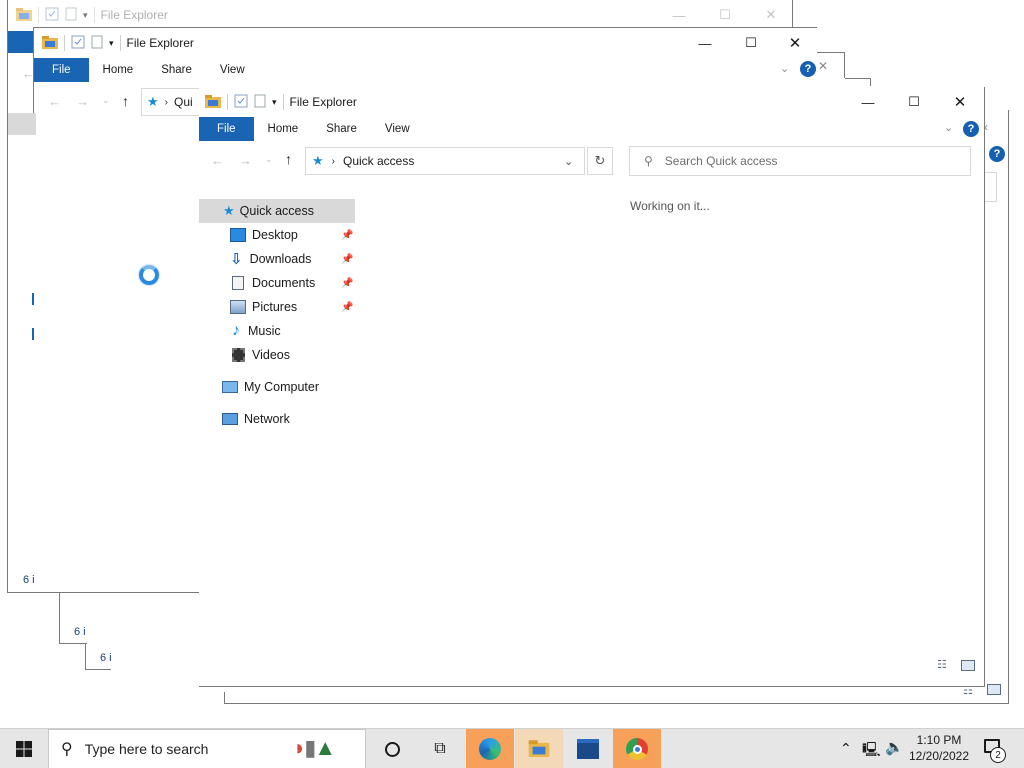 This screenshot has height=768, width=1024. I want to click on store-icon, so click(588, 749).